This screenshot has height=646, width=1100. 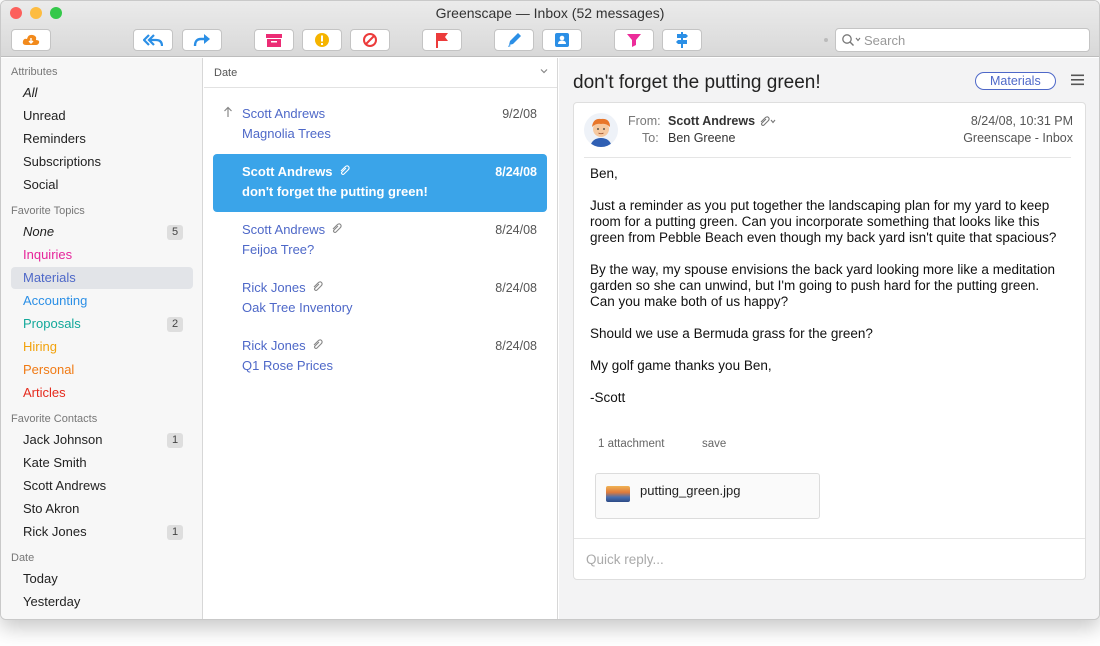 What do you see at coordinates (102, 602) in the screenshot?
I see `sidebar-item-yesterday: Yesterday` at bounding box center [102, 602].